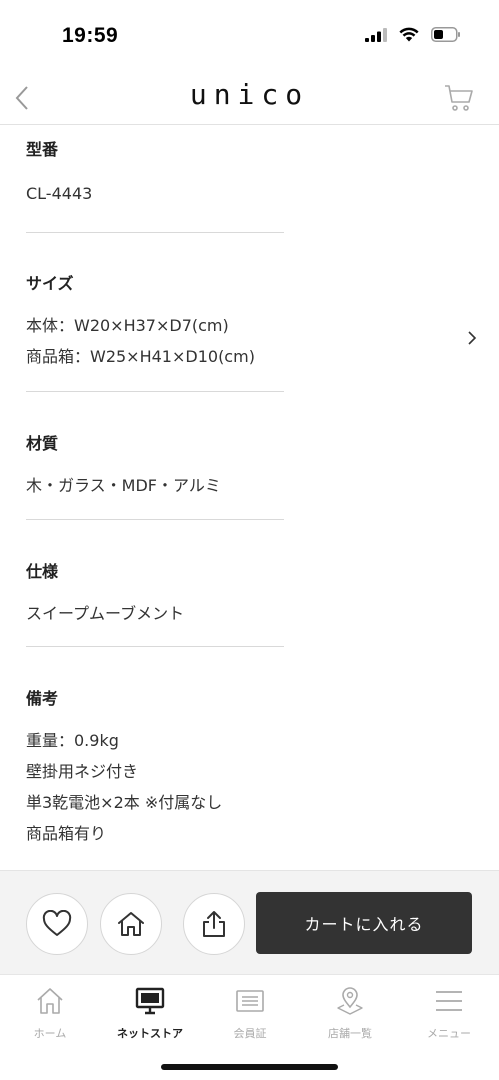 The width and height of the screenshot is (499, 1080). I want to click on app-header: unico, so click(249, 98).